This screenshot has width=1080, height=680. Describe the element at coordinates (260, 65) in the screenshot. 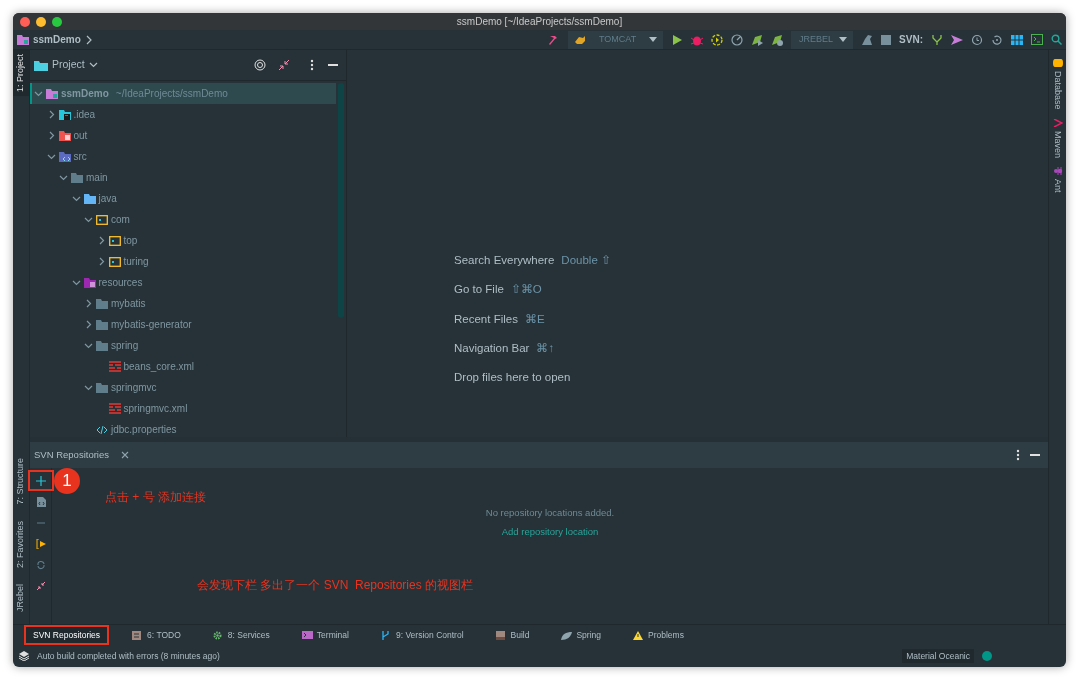

I see `target-icon` at that location.